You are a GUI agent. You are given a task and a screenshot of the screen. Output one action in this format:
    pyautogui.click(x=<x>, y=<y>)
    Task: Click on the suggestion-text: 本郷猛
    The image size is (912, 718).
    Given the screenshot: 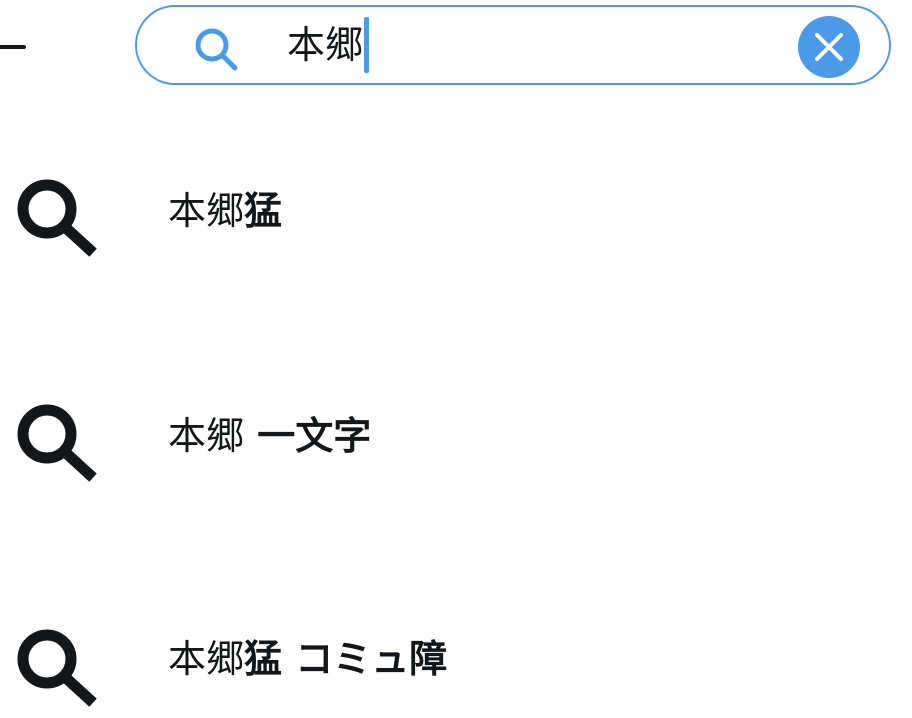 What is the action you would take?
    pyautogui.click(x=225, y=211)
    